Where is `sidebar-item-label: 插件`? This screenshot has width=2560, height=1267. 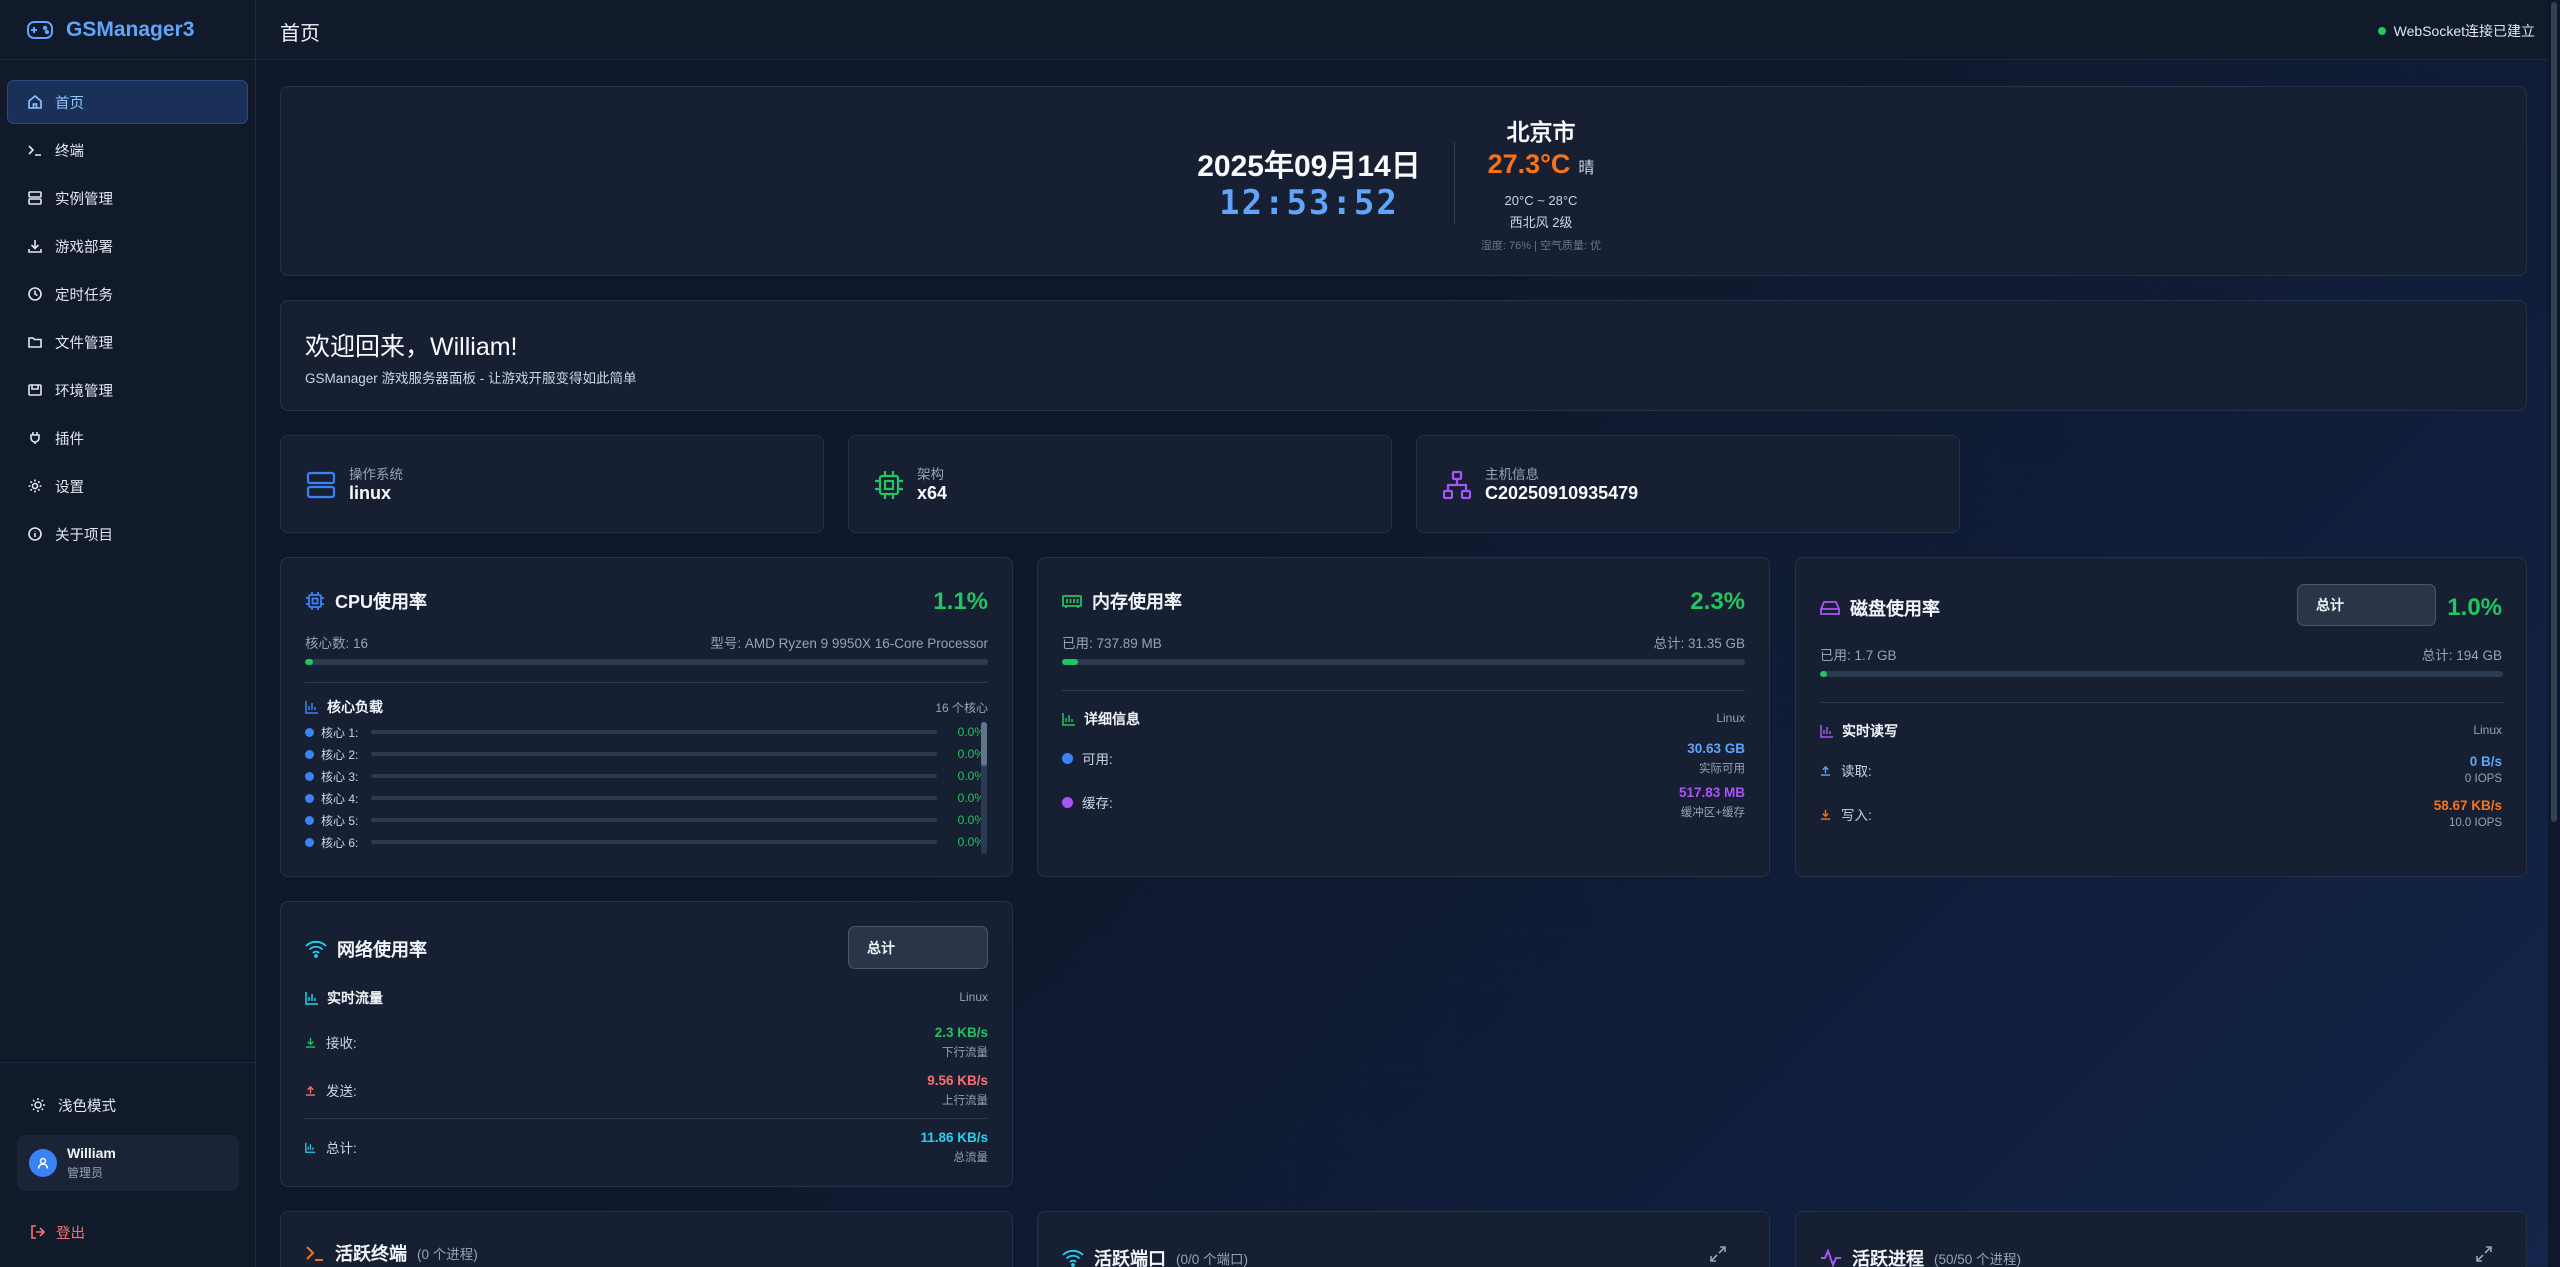
sidebar-item-label: 插件 is located at coordinates (69, 439).